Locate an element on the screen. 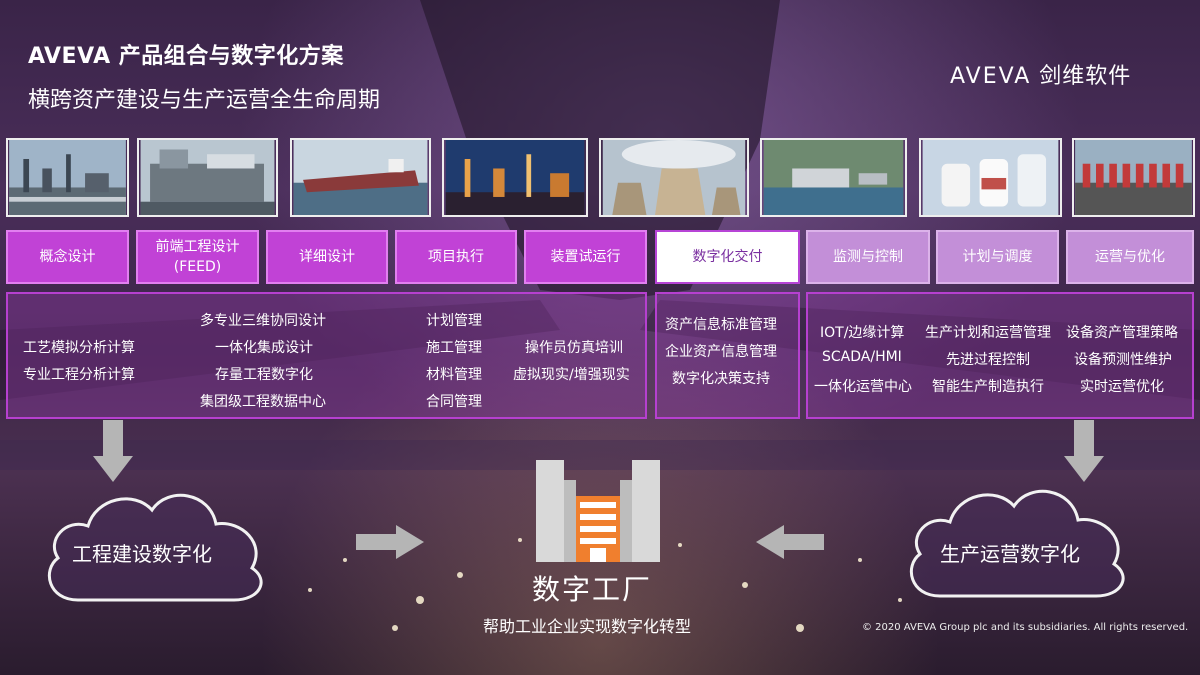 The height and width of the screenshot is (675, 1200). stage-label: 运营与优化 is located at coordinates (1130, 257).